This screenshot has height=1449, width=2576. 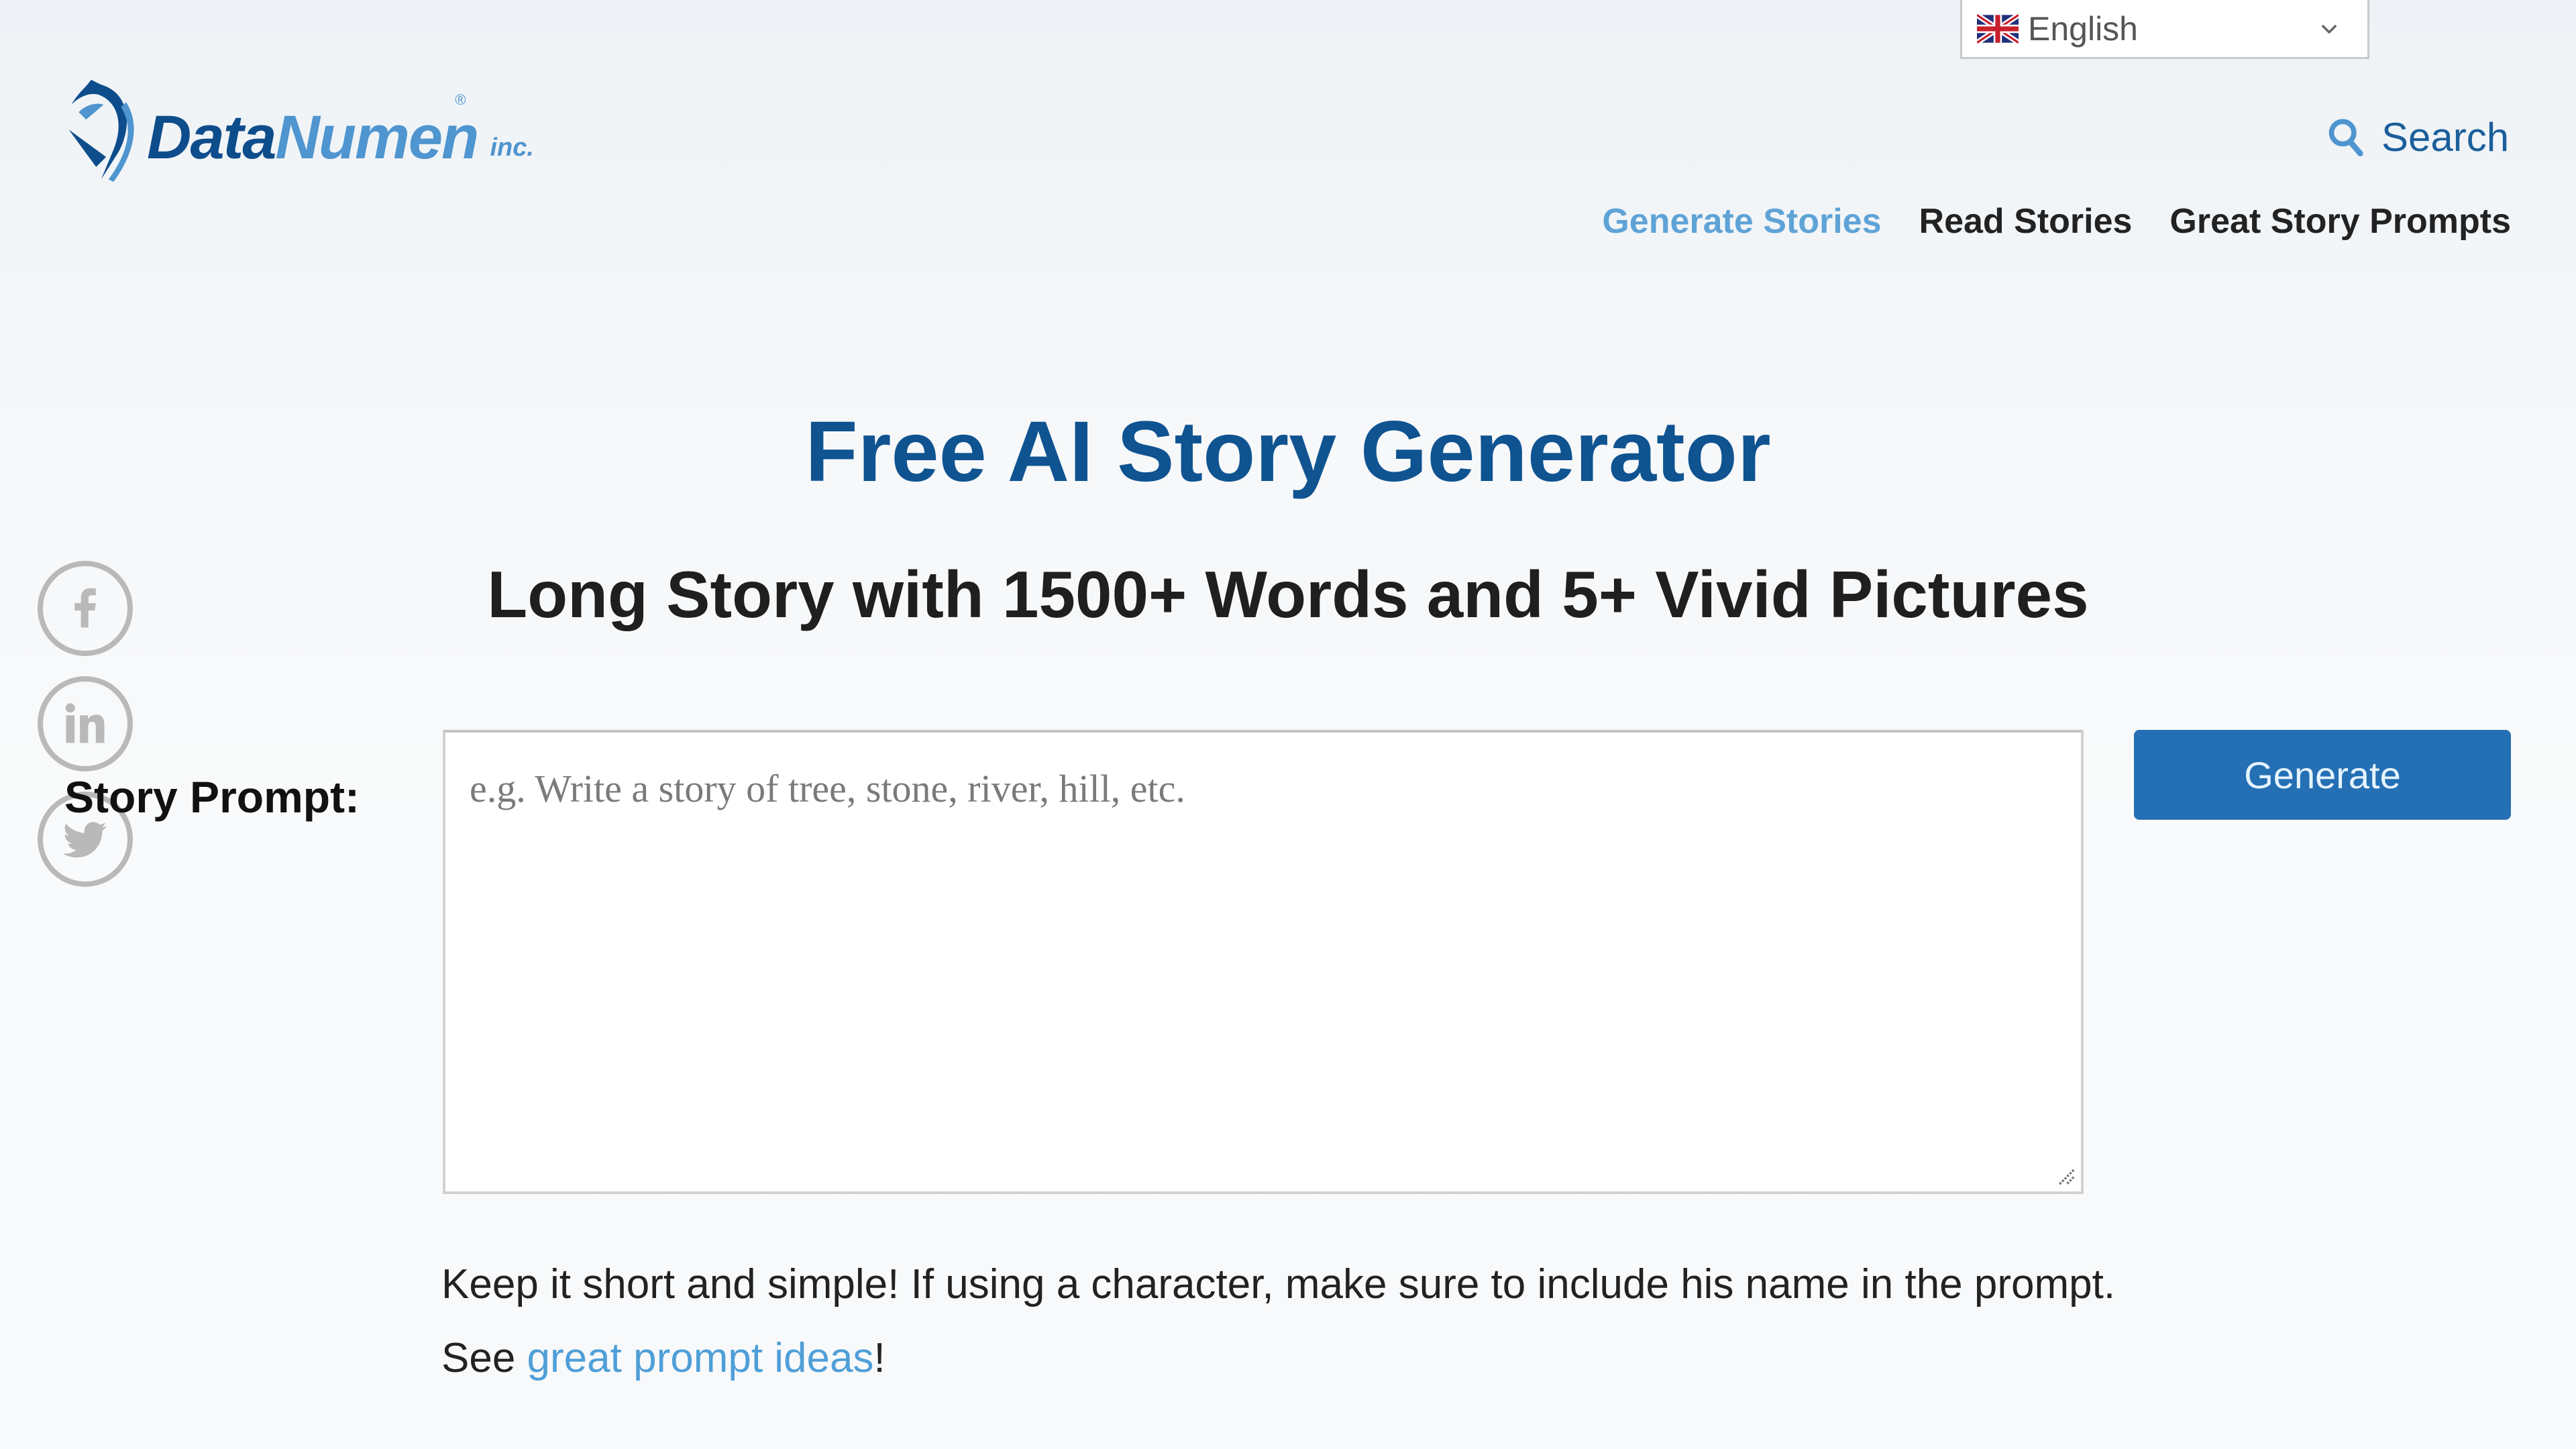 What do you see at coordinates (460, 99) in the screenshot?
I see `registered-mark: ®` at bounding box center [460, 99].